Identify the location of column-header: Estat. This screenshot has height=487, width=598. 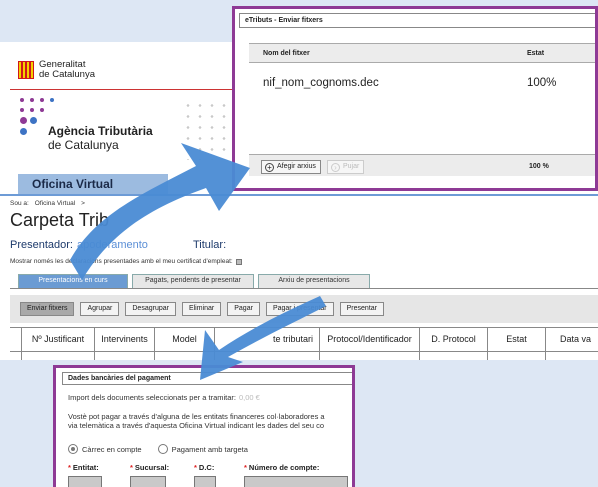
(517, 340).